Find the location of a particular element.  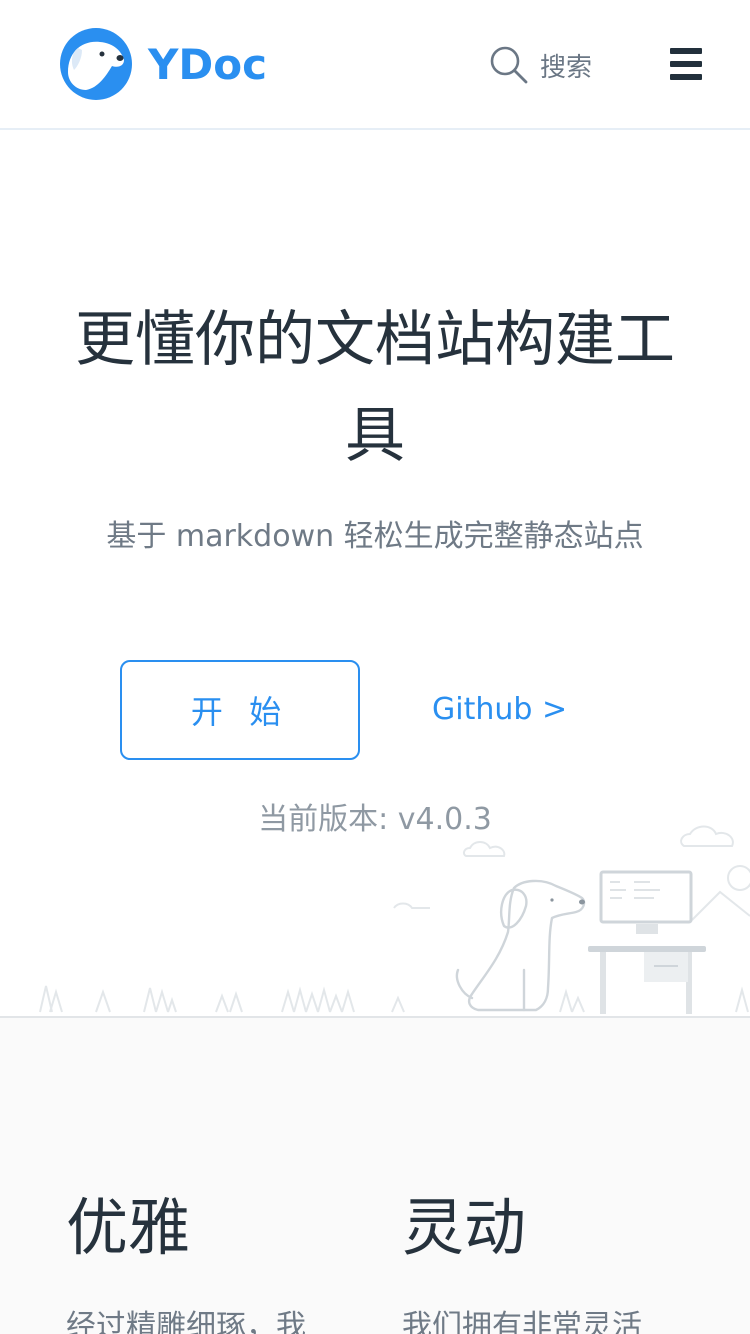

search-button: 搜索 is located at coordinates (540, 65).